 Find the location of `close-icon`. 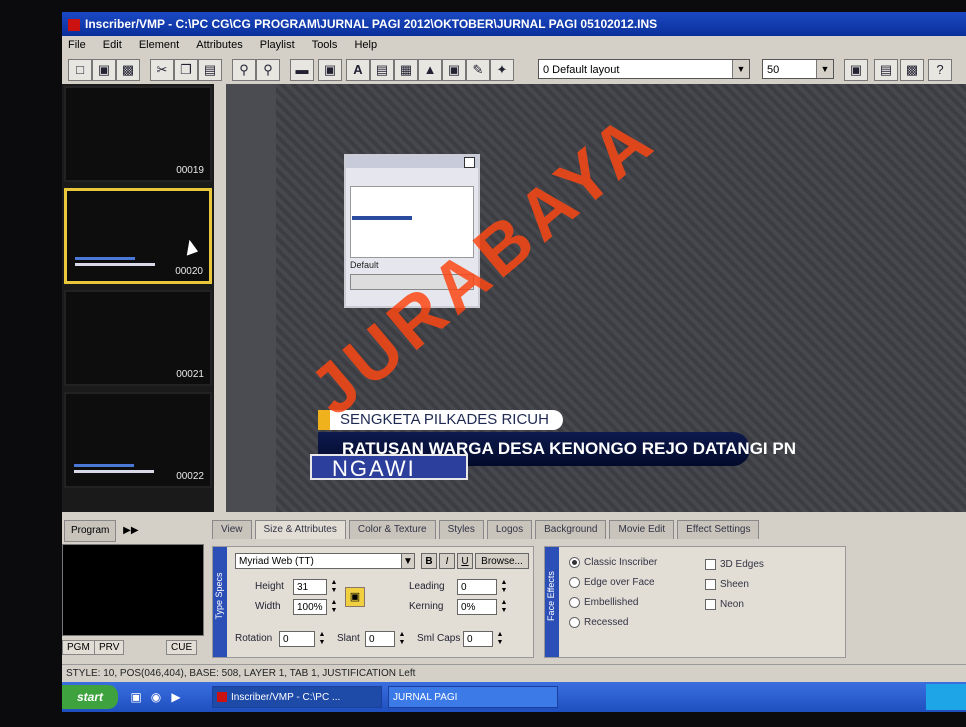

close-icon is located at coordinates (469, 162).